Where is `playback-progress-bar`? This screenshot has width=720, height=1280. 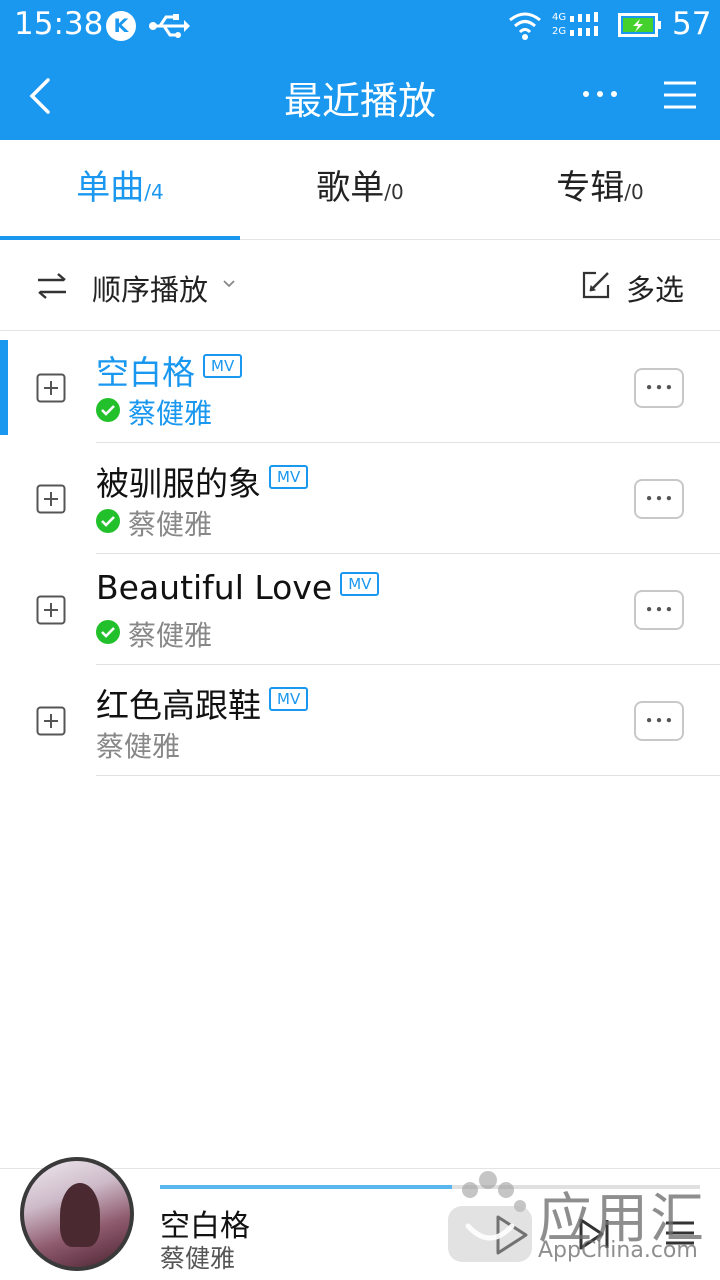 playback-progress-bar is located at coordinates (430, 1187).